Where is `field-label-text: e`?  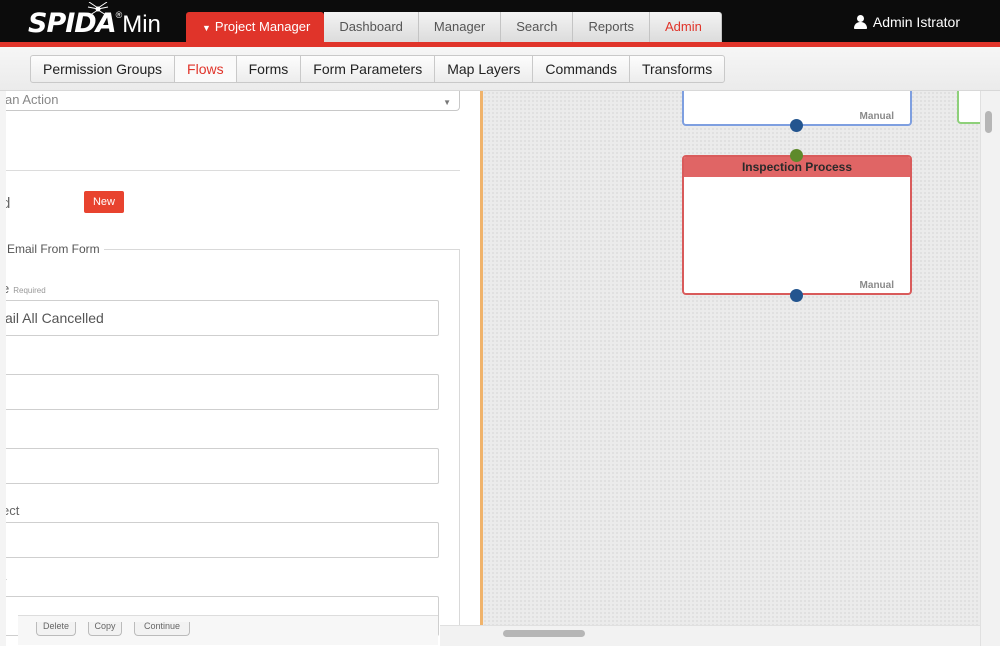
field-label-text: e is located at coordinates (7, 288).